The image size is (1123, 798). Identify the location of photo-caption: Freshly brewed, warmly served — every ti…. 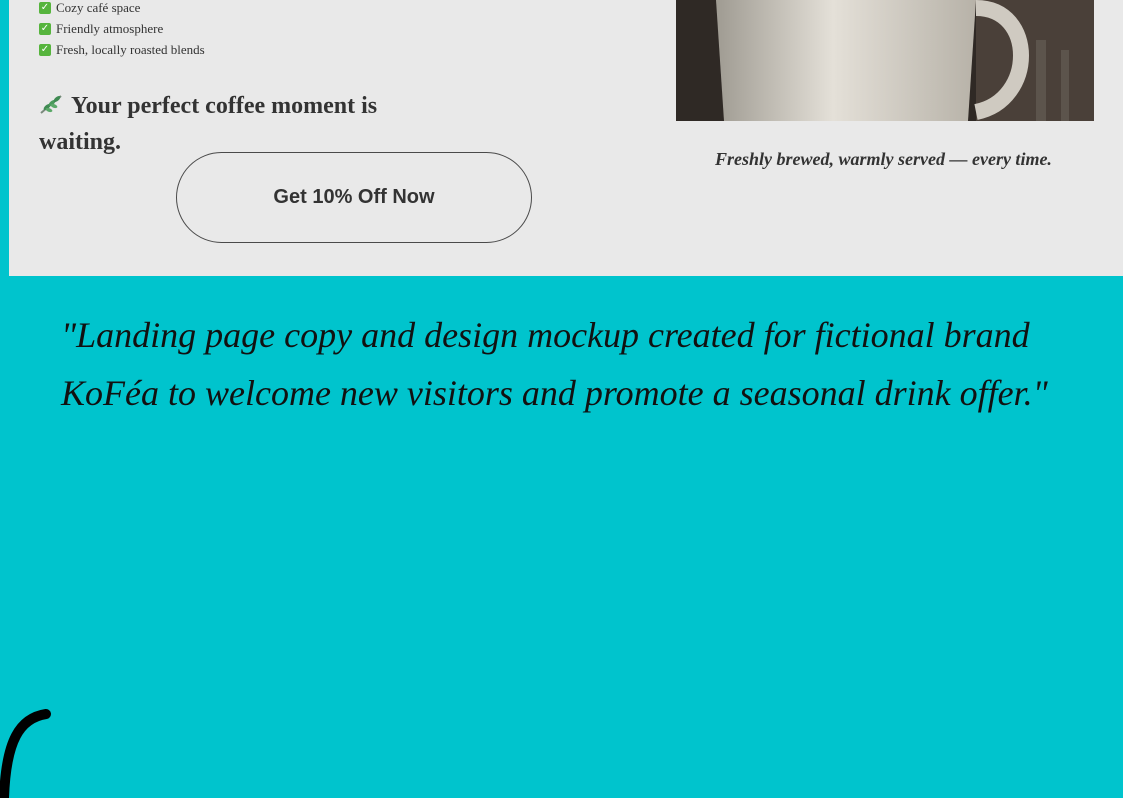
(883, 159).